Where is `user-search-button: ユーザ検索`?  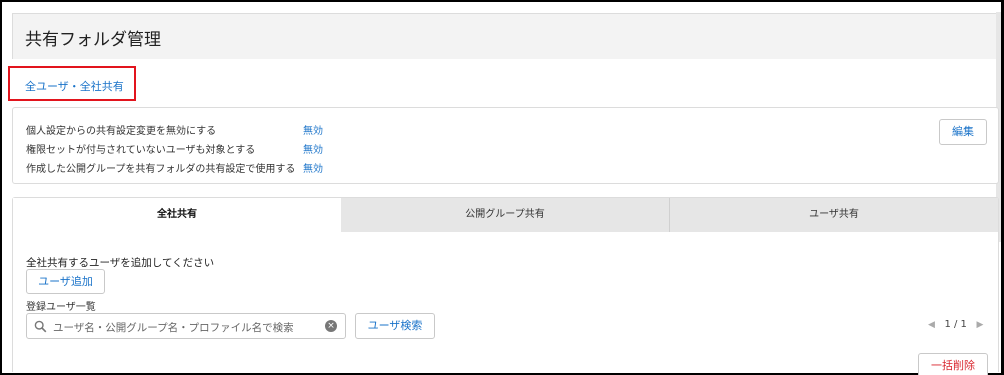
user-search-button: ユーザ検索 is located at coordinates (395, 326).